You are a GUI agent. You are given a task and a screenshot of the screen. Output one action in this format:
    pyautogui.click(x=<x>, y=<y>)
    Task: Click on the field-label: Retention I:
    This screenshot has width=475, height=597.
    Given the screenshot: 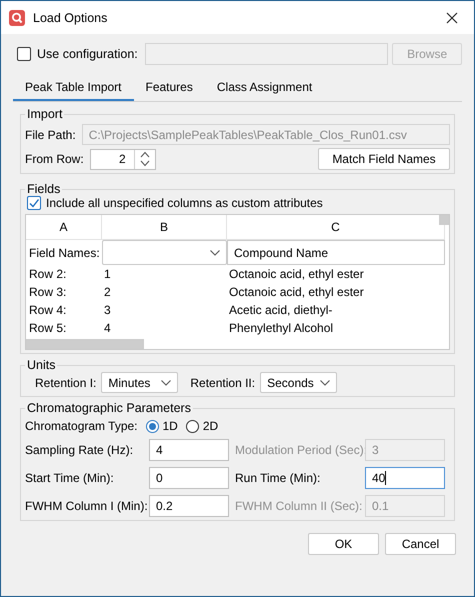 What is the action you would take?
    pyautogui.click(x=65, y=383)
    